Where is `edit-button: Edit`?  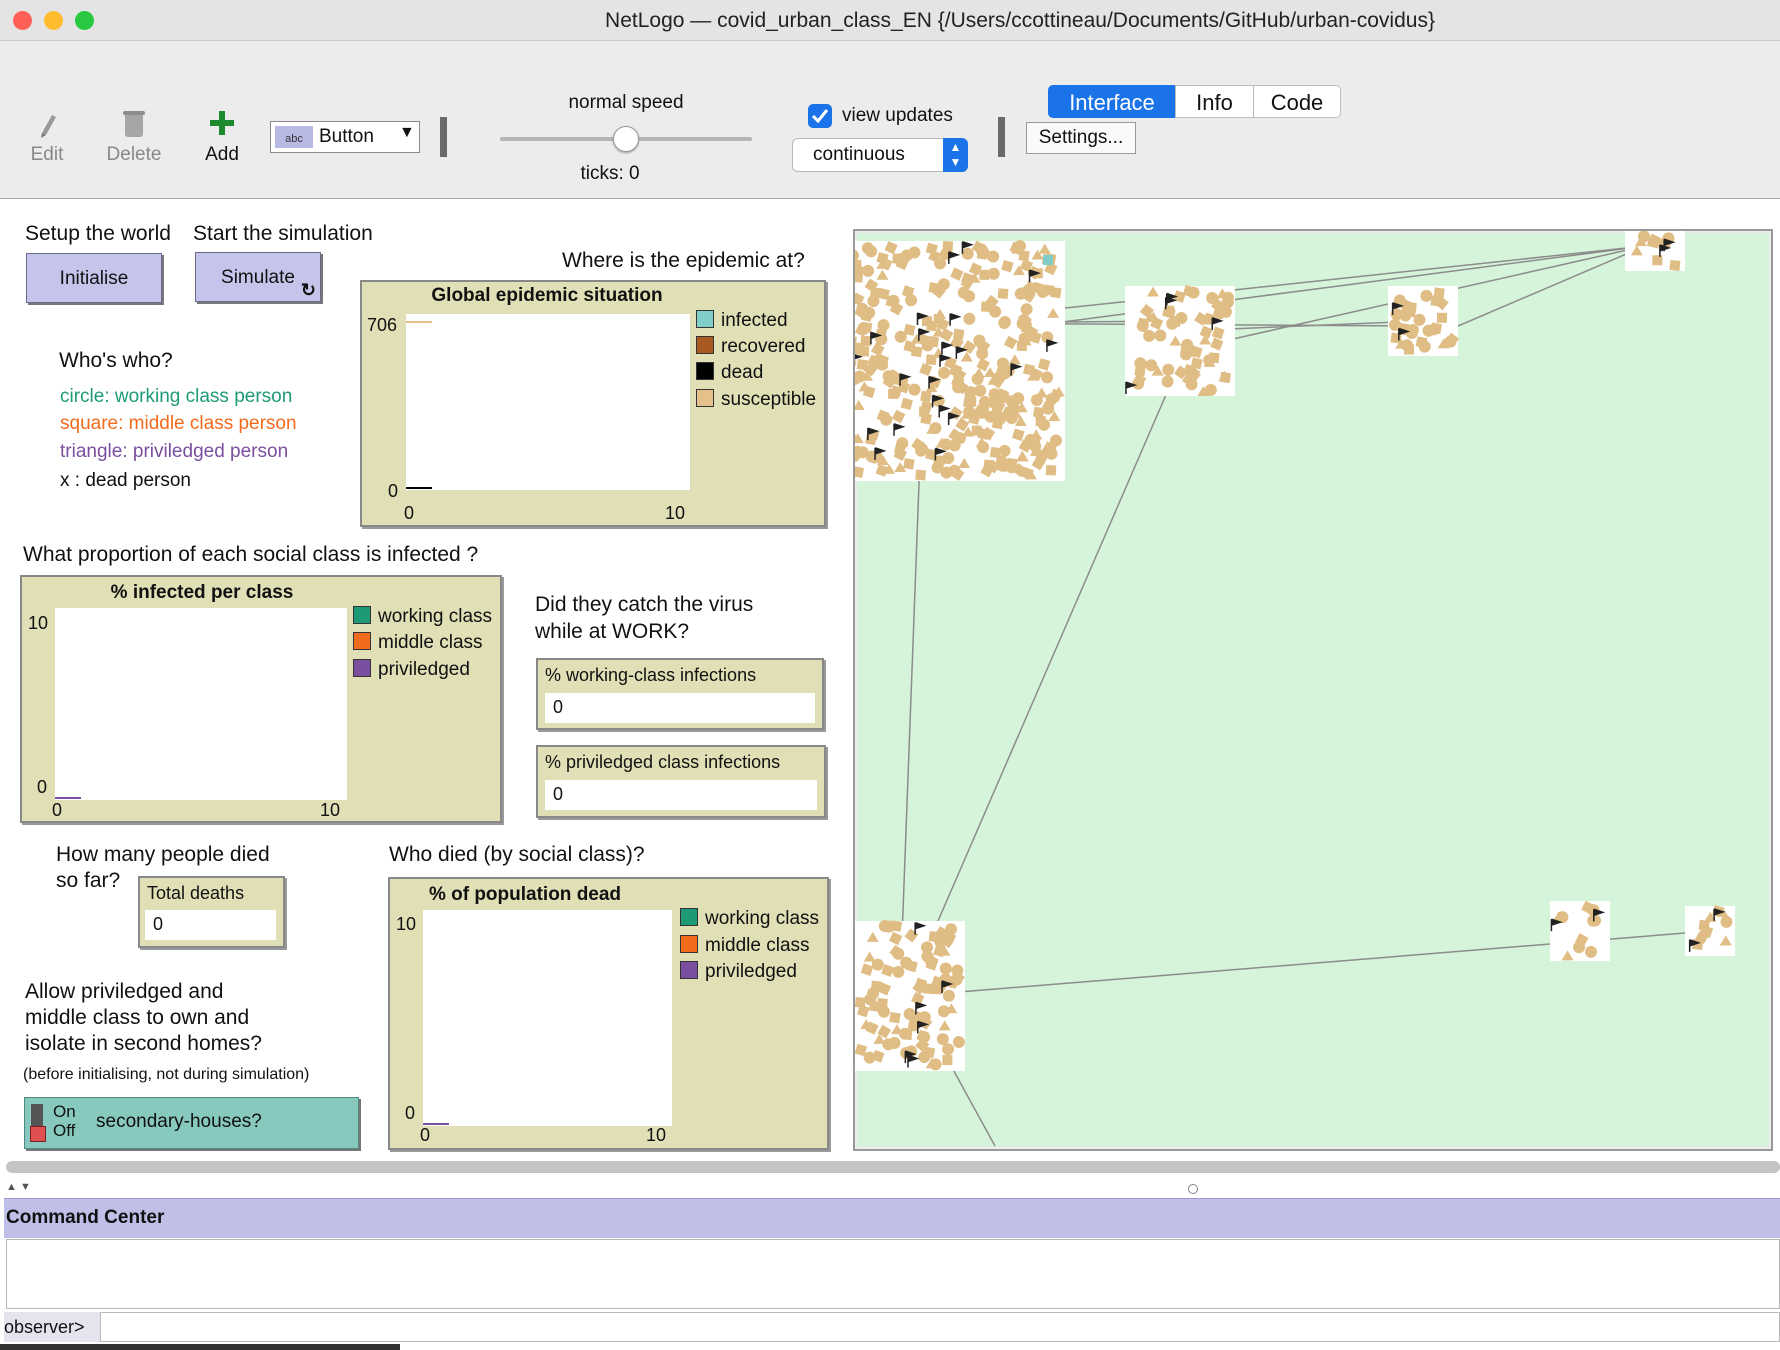
edit-button: Edit is located at coordinates (47, 136).